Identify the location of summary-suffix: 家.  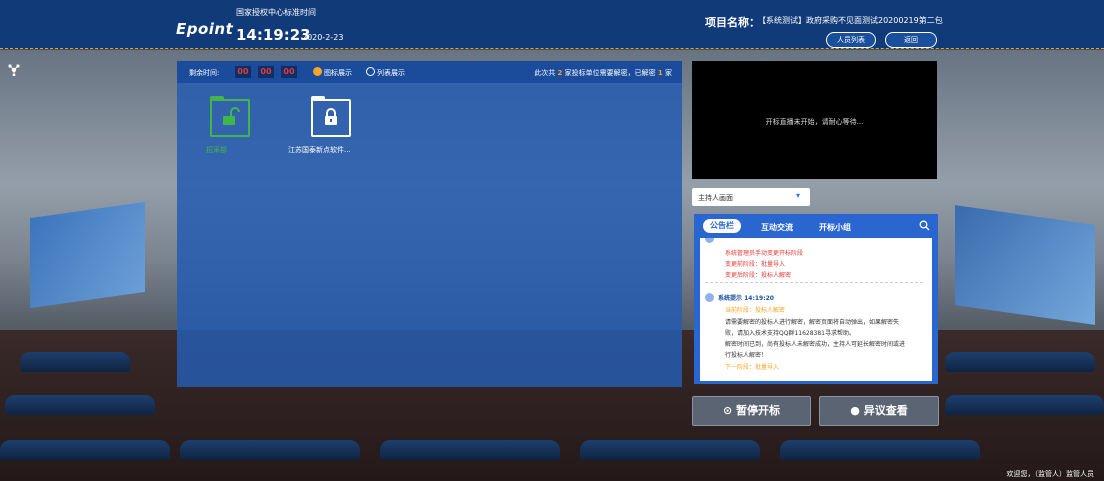
(668, 73).